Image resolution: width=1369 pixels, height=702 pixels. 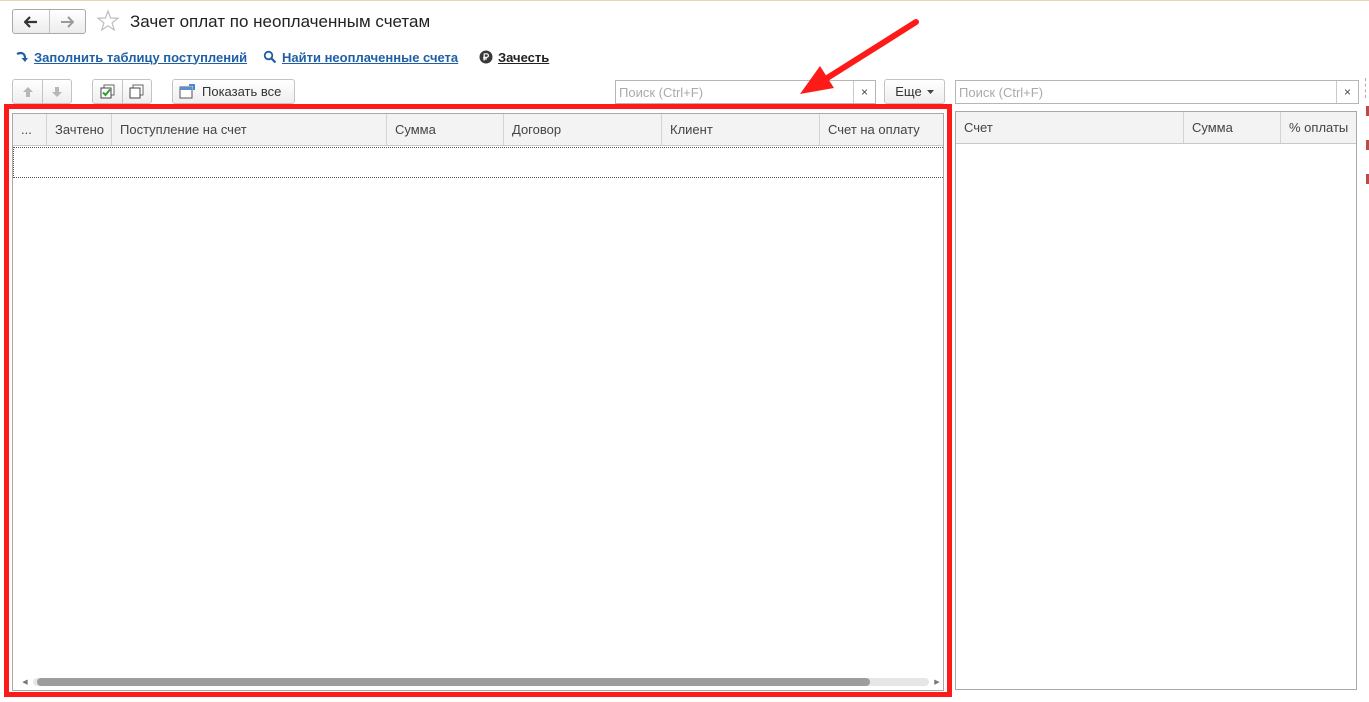 What do you see at coordinates (734, 92) in the screenshot?
I see `payments-search-input` at bounding box center [734, 92].